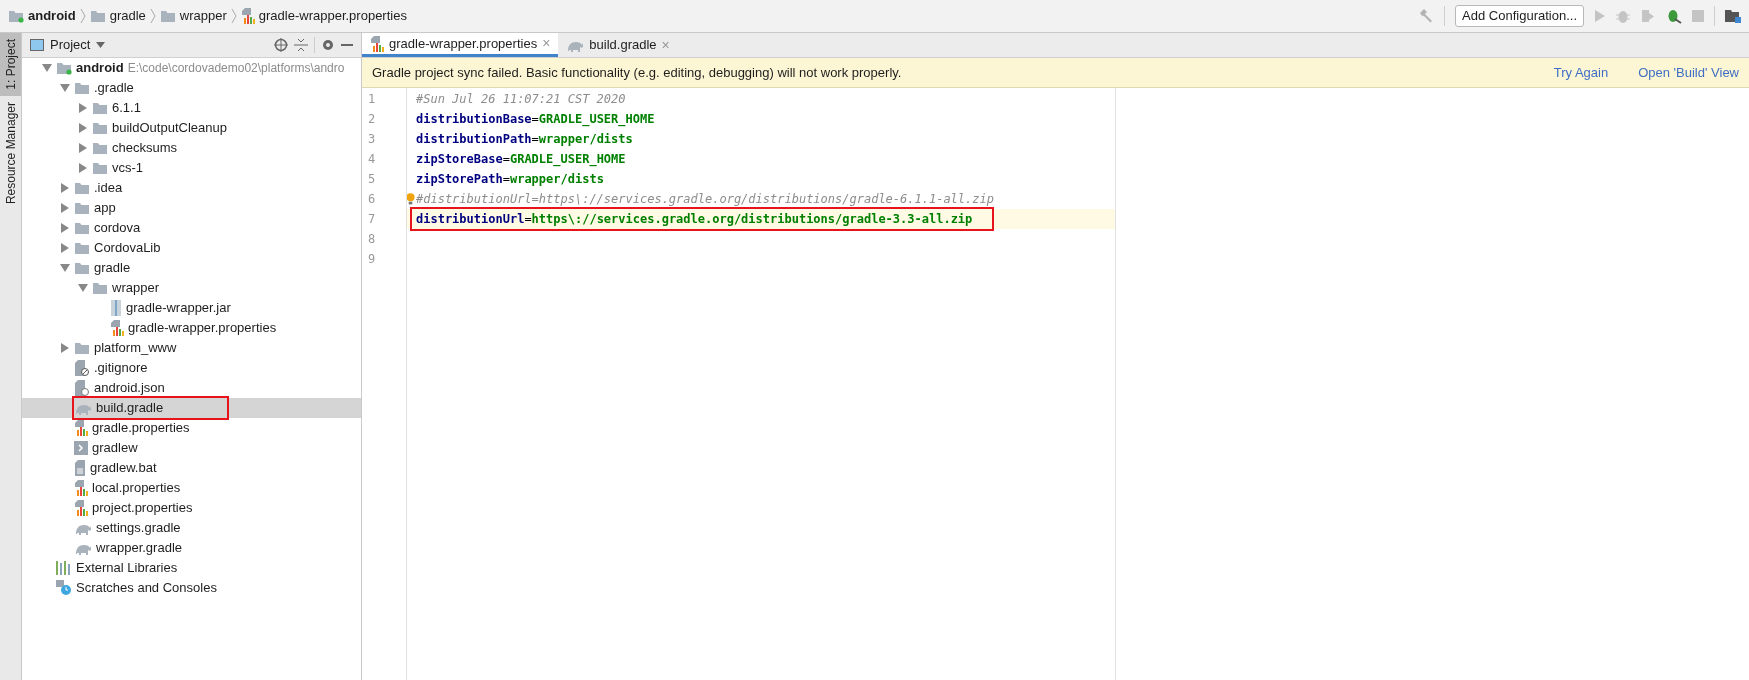 Image resolution: width=1749 pixels, height=680 pixels. I want to click on tree-item: vcs-1, so click(191, 168).